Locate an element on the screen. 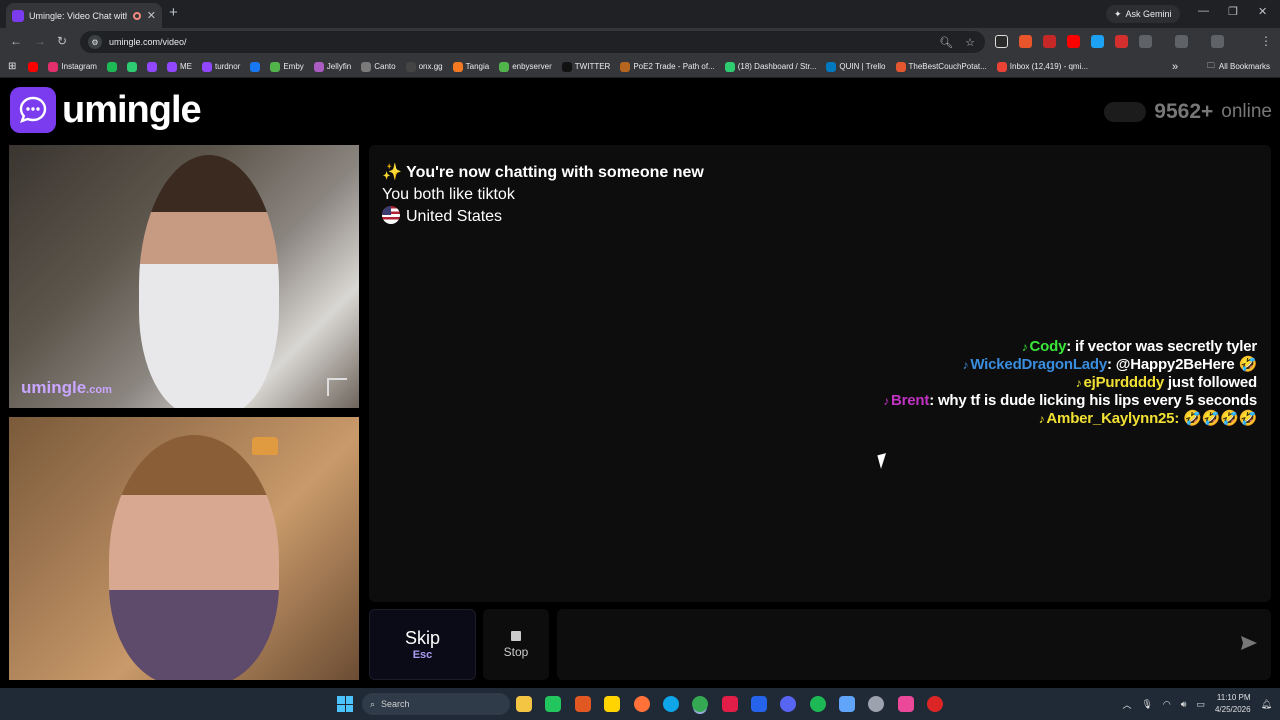  bookmark-item: Instagram is located at coordinates (72, 66).